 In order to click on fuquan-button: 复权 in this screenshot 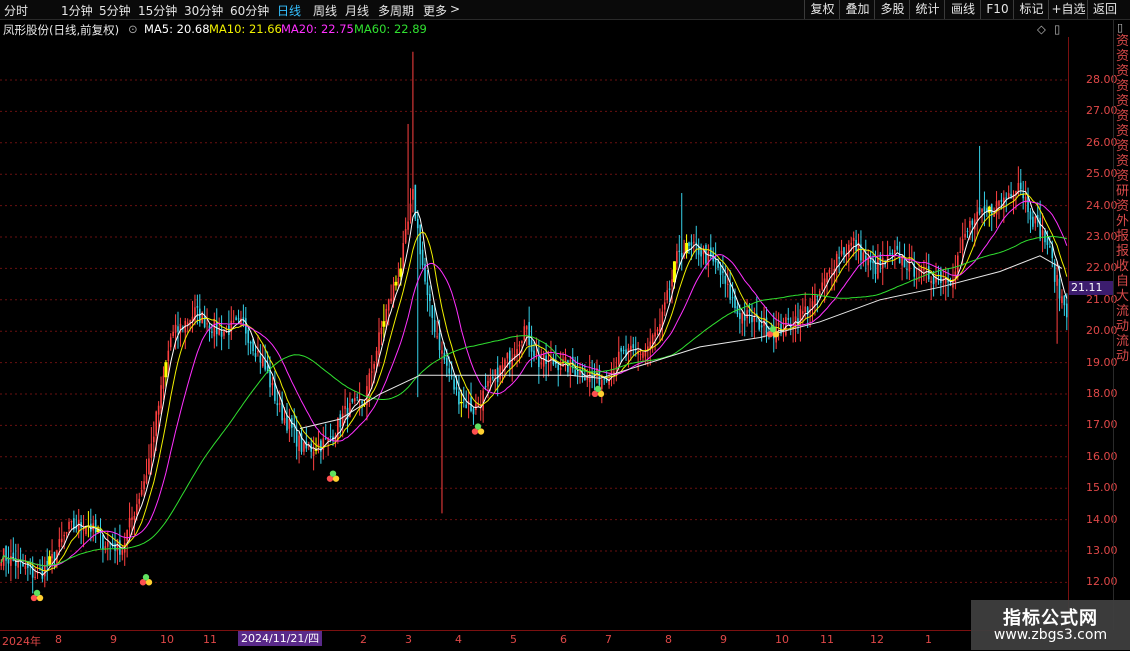, I will do `click(822, 9)`.